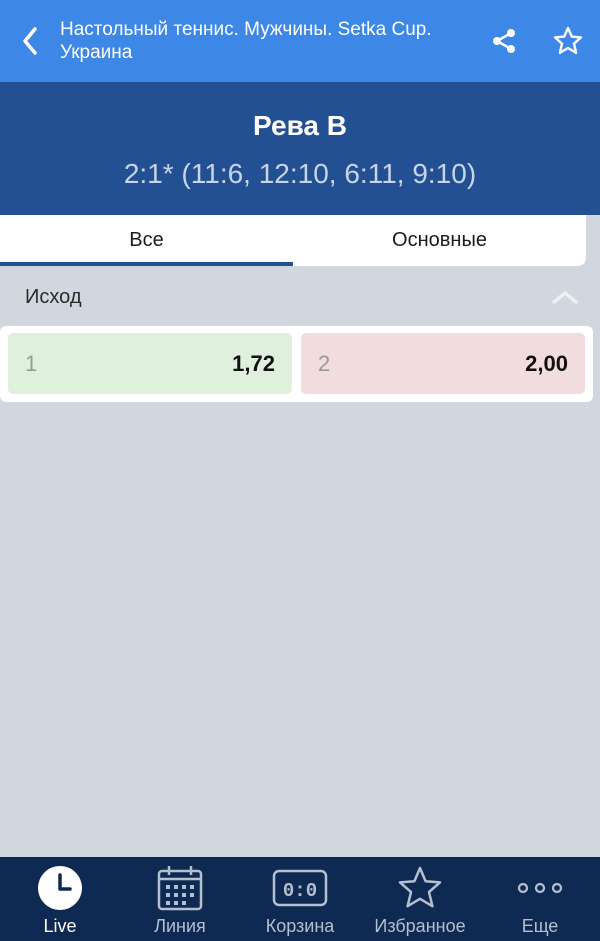  Describe the element at coordinates (546, 363) in the screenshot. I see `odd-value: 2,00` at that location.